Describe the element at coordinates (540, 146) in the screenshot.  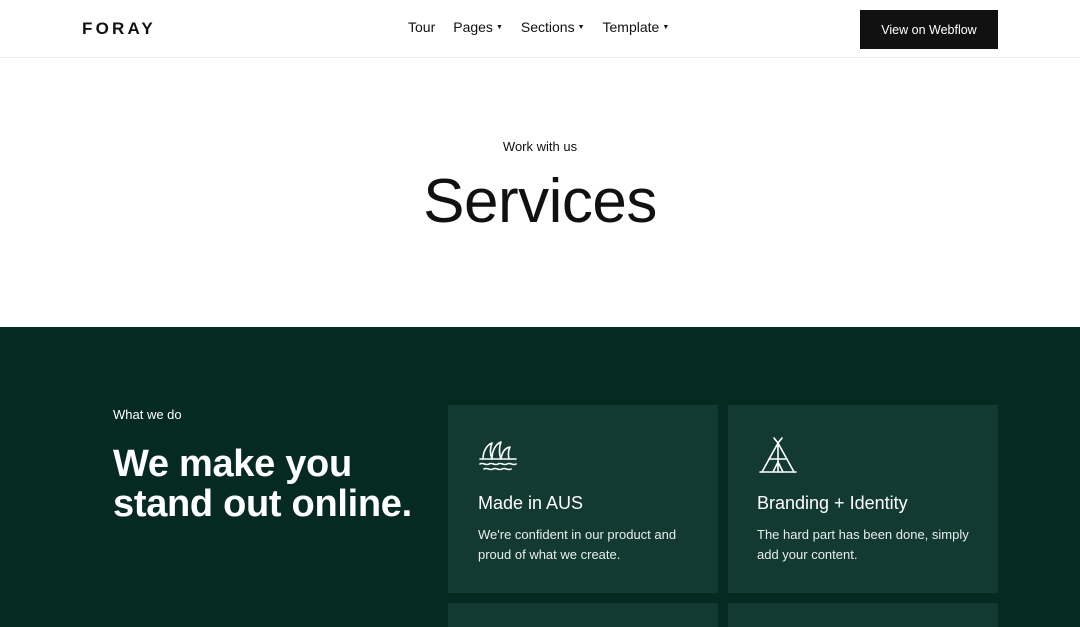
I see `hero-eyebrow: Work with us` at that location.